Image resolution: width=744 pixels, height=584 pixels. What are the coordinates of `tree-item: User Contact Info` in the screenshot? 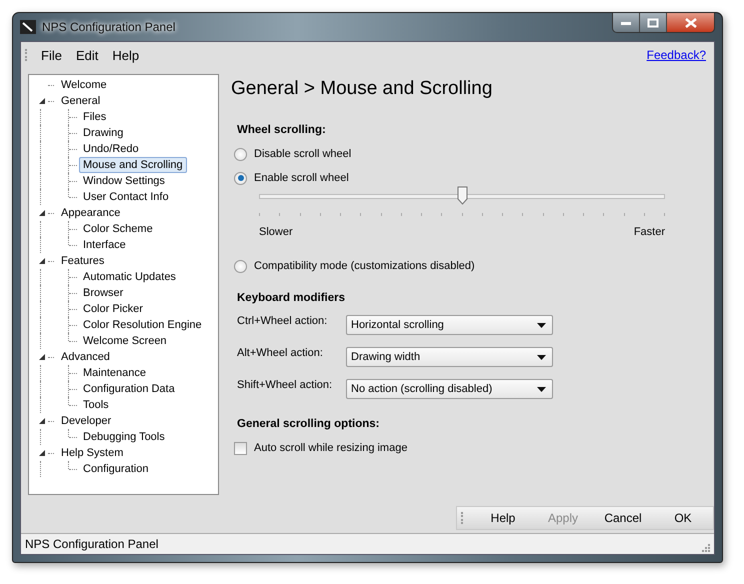 It's located at (126, 197).